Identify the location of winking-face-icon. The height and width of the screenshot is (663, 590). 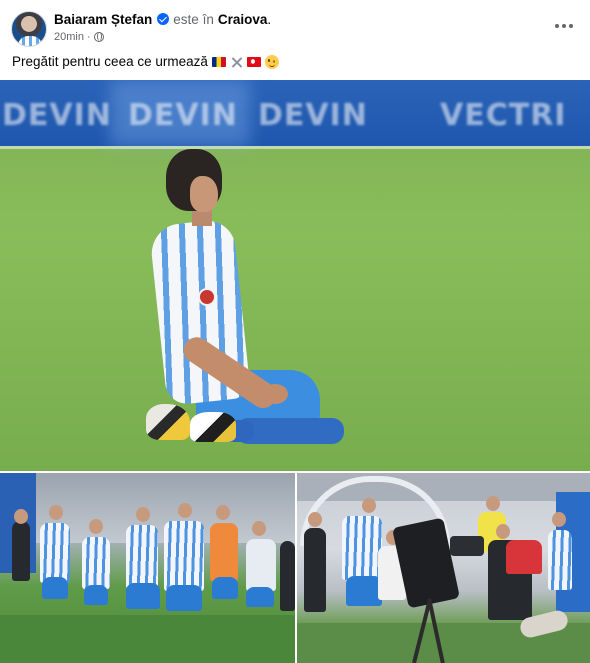
(271, 62).